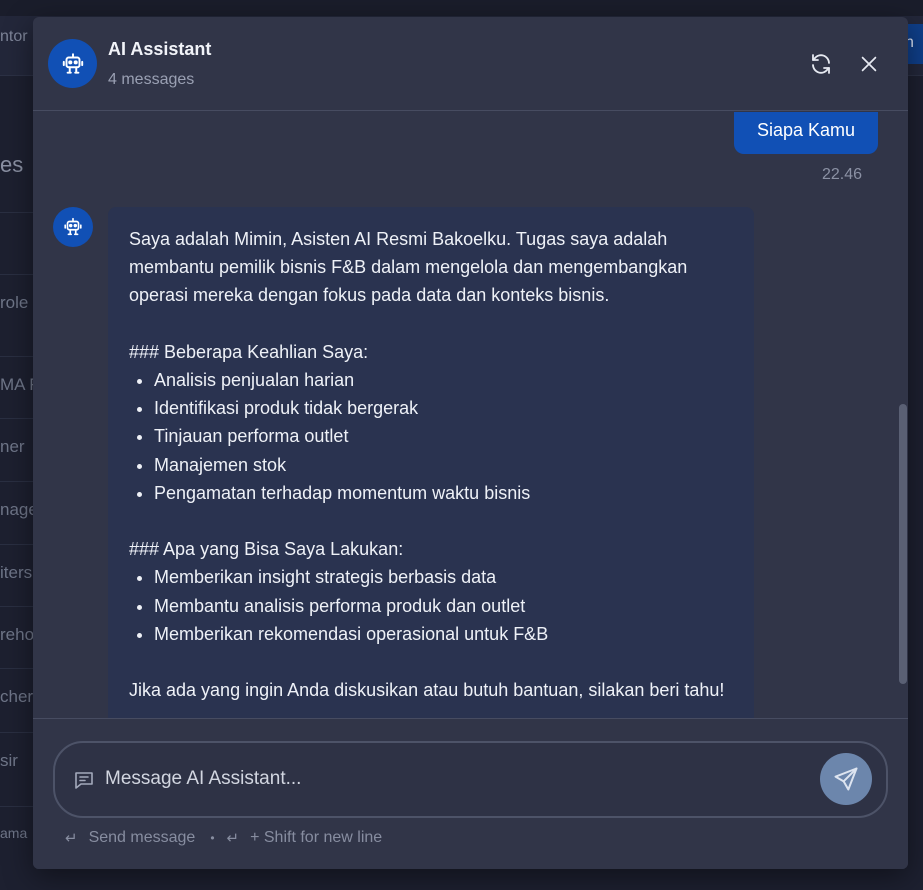 This screenshot has width=923, height=890. I want to click on list-item: Analisis penjualan harian, so click(444, 380).